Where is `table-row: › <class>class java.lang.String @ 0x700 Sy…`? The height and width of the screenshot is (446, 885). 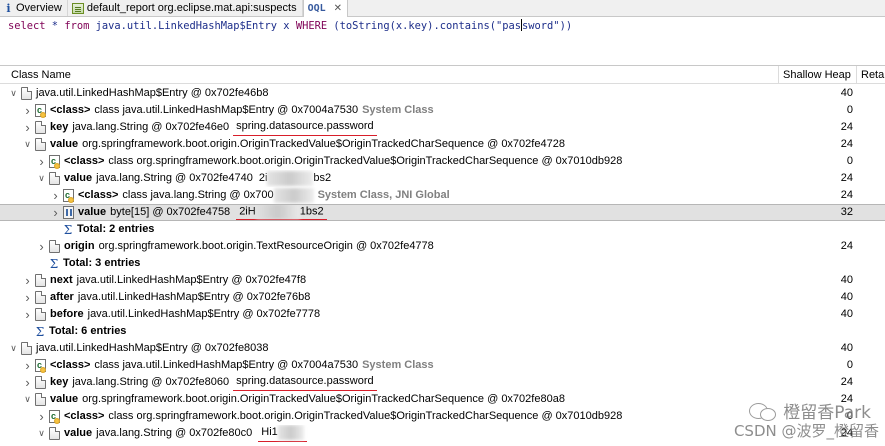
table-row: › <class>class java.lang.String @ 0x700 Sy… is located at coordinates (442, 195).